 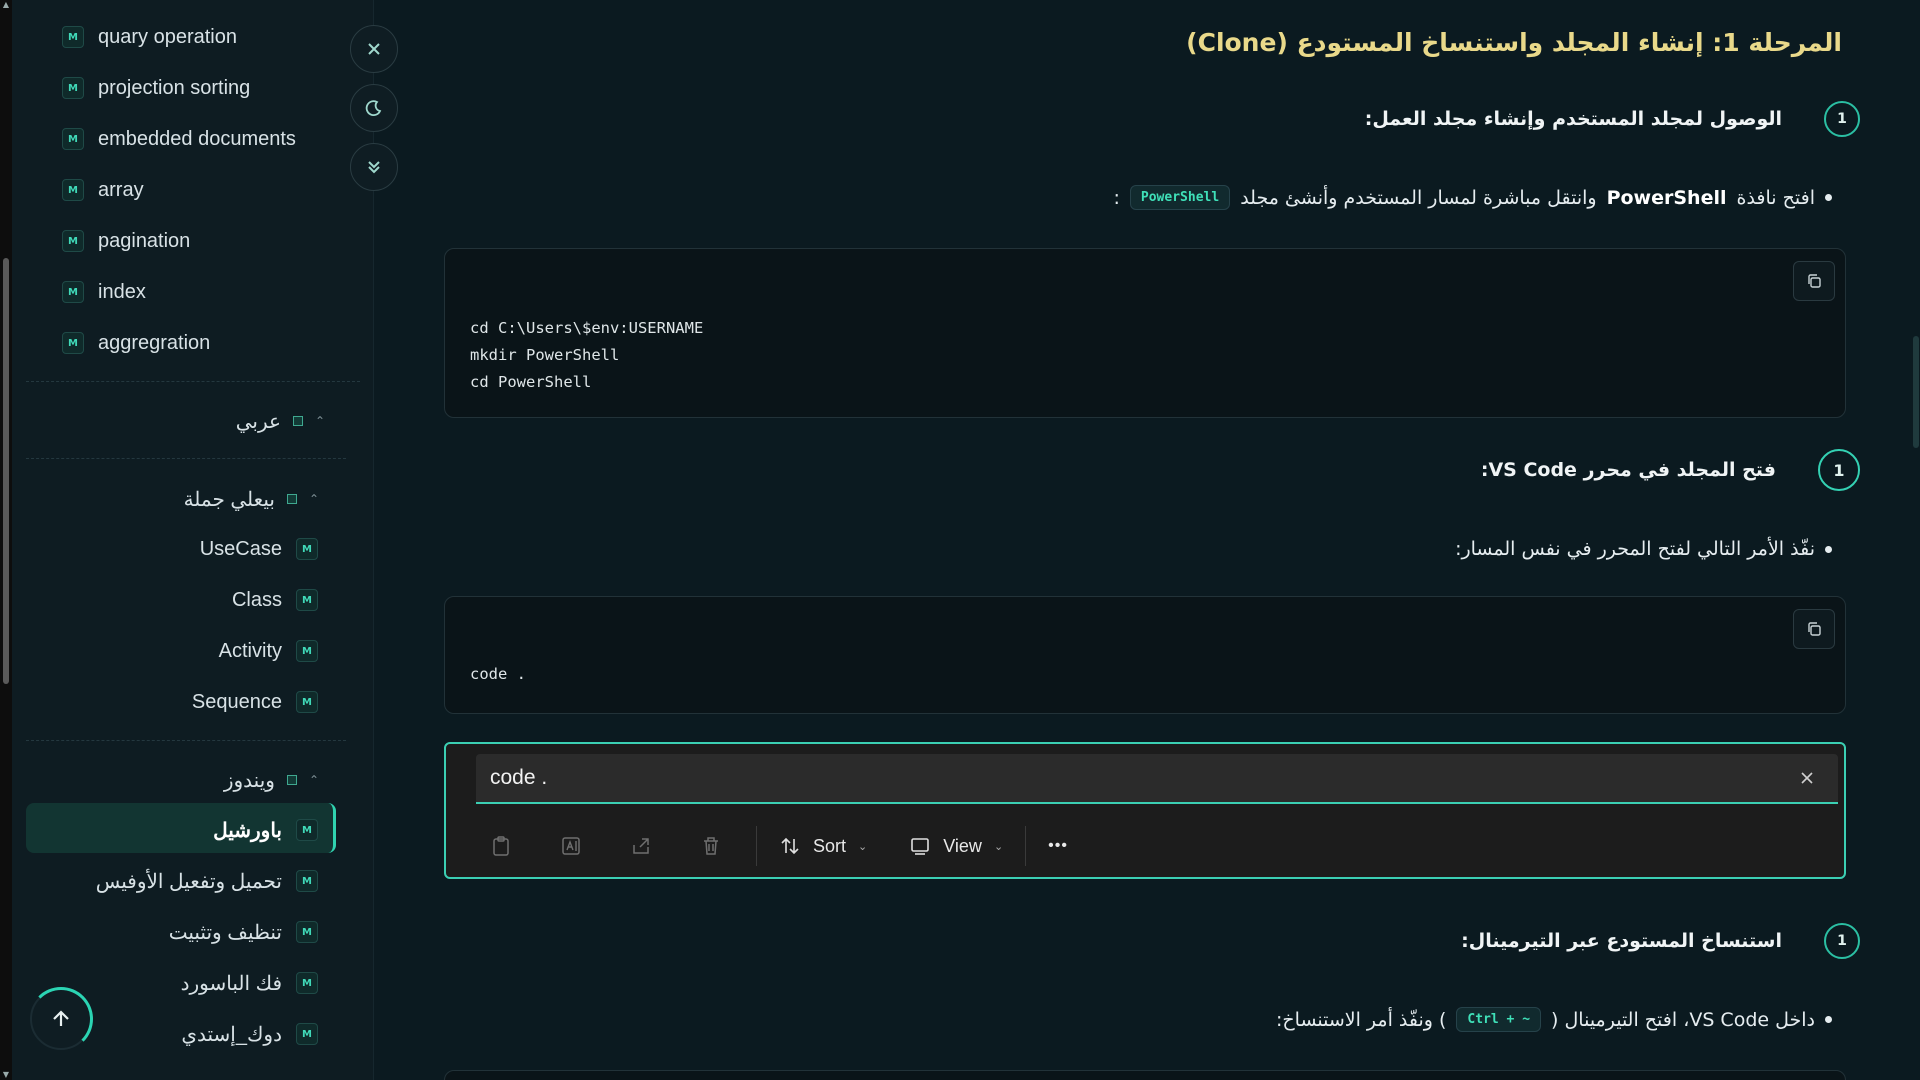 I want to click on sidebar-item-label: Class, so click(x=256, y=599).